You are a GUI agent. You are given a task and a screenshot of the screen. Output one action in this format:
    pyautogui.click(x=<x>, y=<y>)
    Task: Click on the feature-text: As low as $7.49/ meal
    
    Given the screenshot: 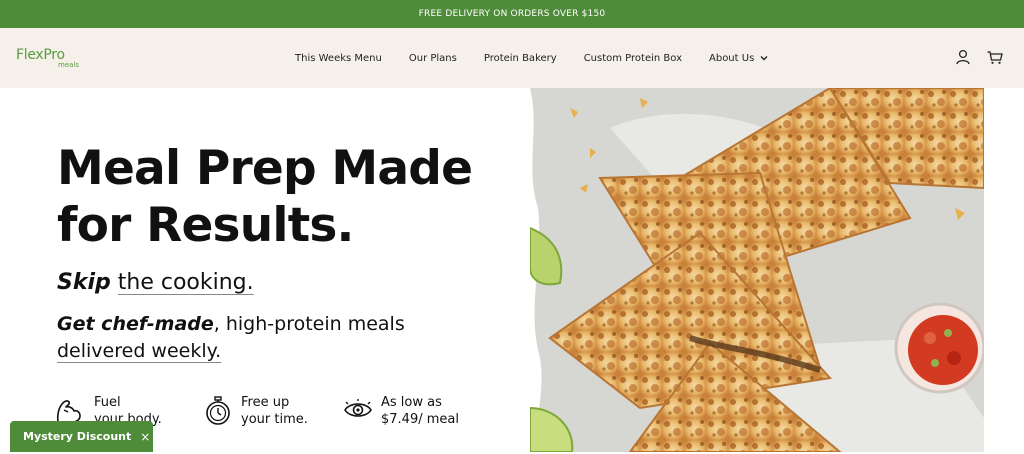 What is the action you would take?
    pyautogui.click(x=420, y=411)
    